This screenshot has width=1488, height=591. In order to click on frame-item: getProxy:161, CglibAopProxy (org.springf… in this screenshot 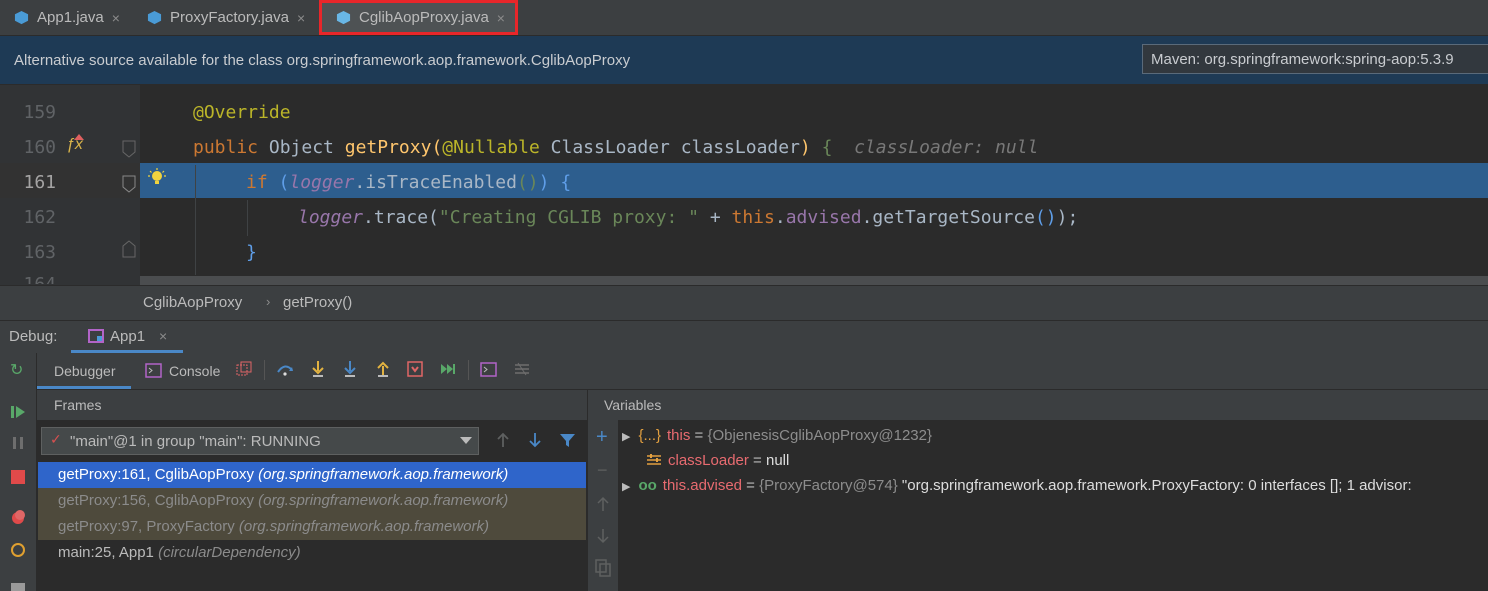, I will do `click(312, 475)`.